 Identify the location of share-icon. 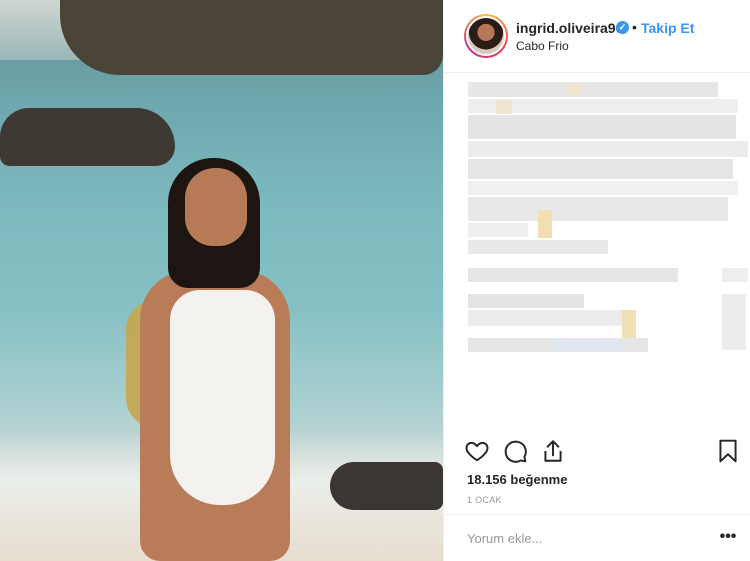
(553, 451).